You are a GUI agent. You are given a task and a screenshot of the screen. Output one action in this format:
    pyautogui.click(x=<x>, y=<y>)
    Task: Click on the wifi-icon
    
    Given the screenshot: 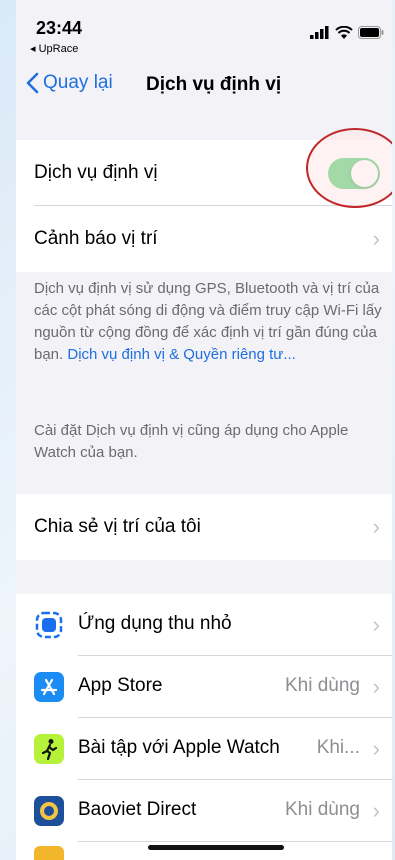 What is the action you would take?
    pyautogui.click(x=344, y=32)
    